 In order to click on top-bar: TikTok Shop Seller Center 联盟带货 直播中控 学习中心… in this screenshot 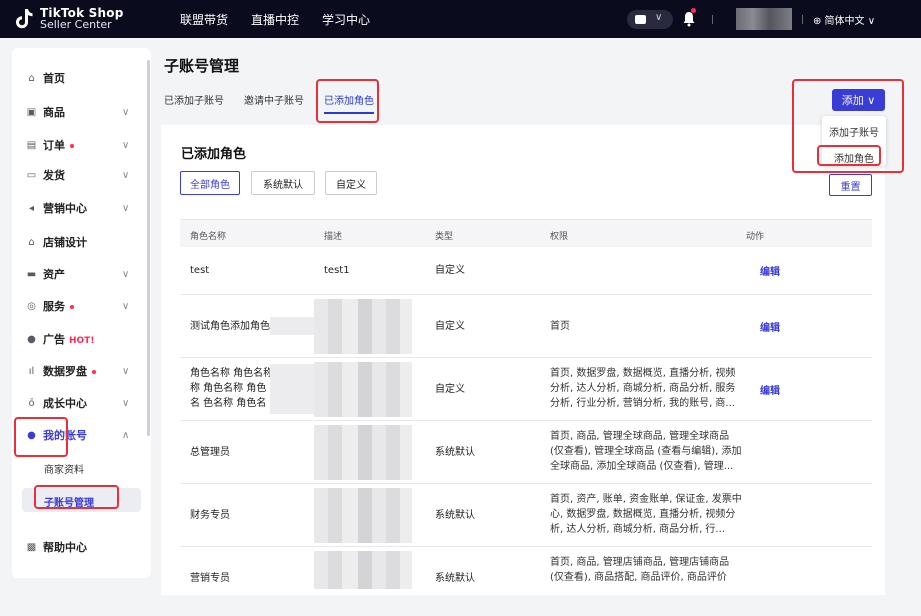, I will do `click(460, 19)`.